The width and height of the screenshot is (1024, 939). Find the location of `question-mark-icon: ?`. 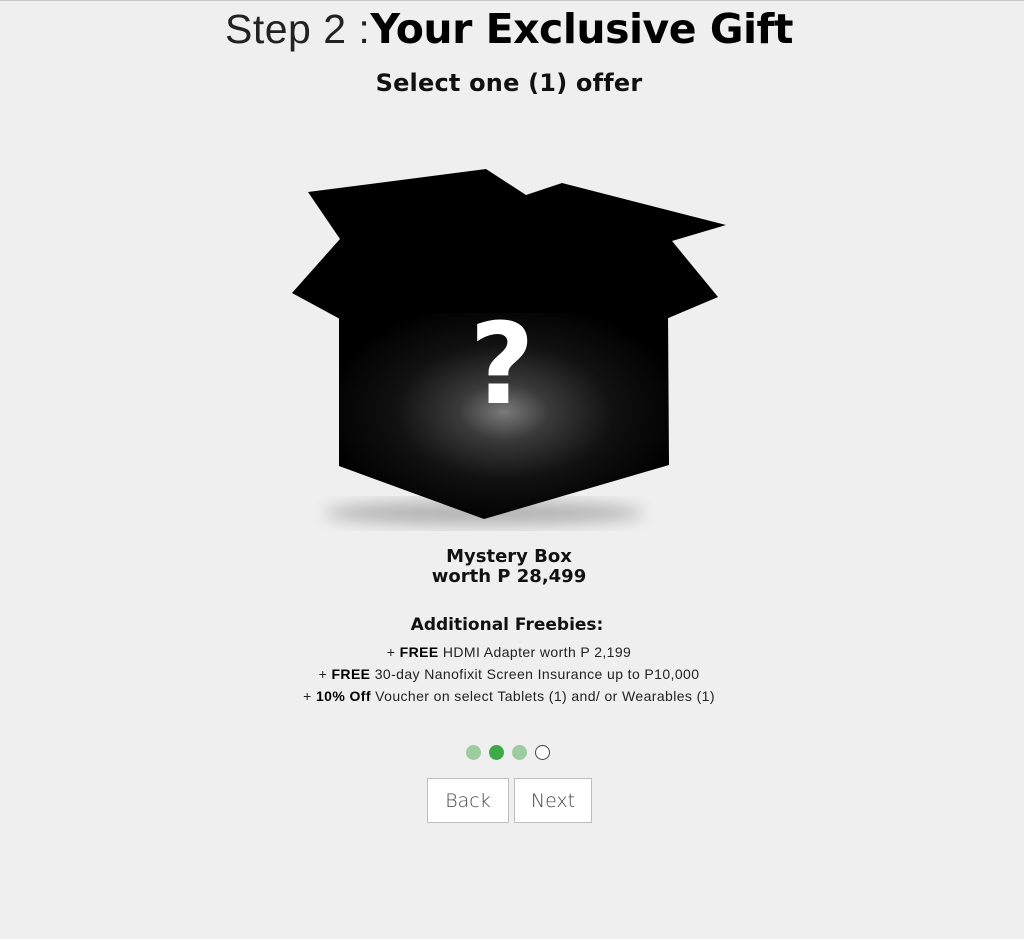

question-mark-icon: ? is located at coordinates (502, 365).